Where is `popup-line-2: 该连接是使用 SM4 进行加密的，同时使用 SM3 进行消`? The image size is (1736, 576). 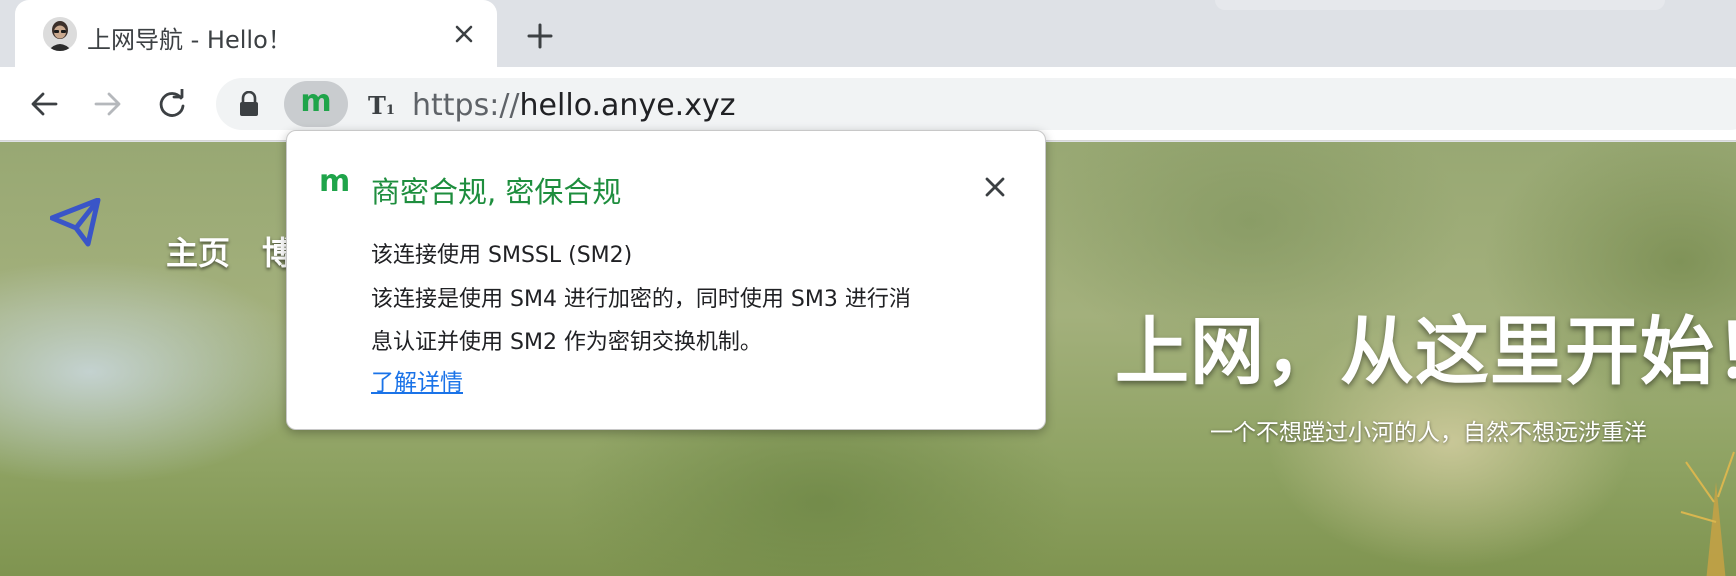 popup-line-2: 该连接是使用 SM4 进行加密的，同时使用 SM3 进行消 is located at coordinates (641, 299).